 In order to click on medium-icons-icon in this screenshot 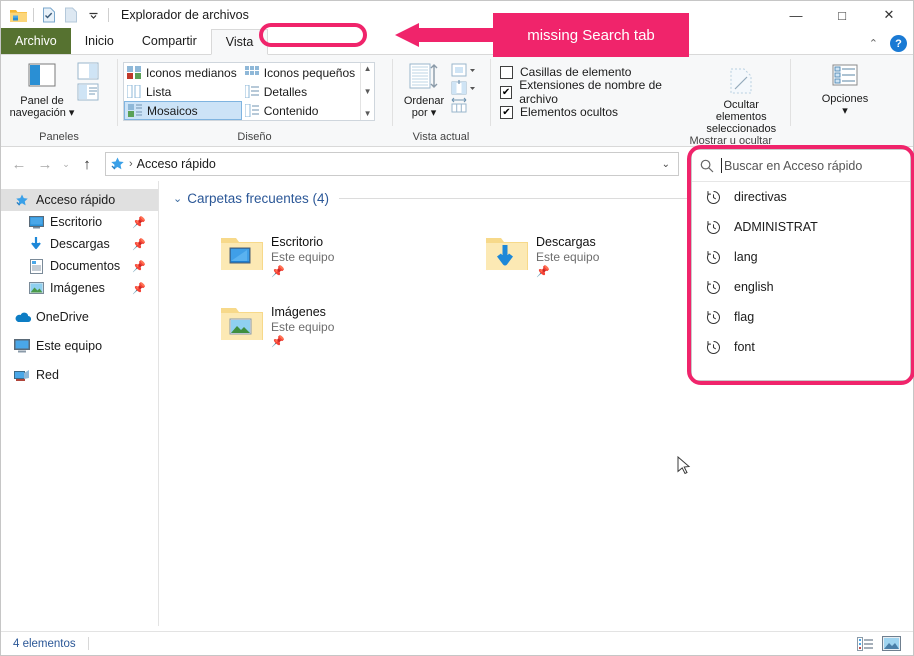, I will do `click(134, 72)`.